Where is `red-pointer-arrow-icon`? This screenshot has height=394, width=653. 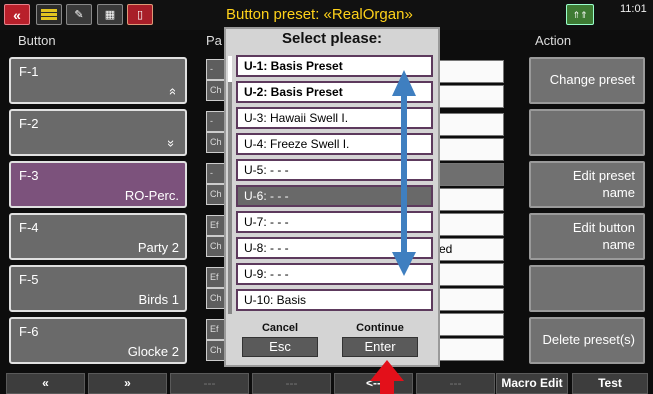
red-pointer-arrow-icon is located at coordinates (387, 377).